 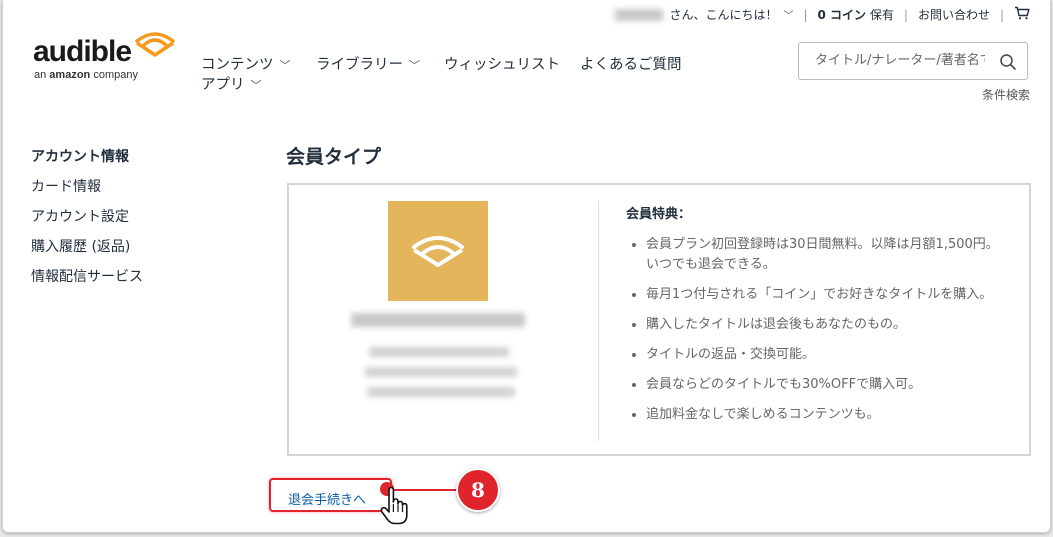 I want to click on hand-pointer-icon, so click(x=394, y=505).